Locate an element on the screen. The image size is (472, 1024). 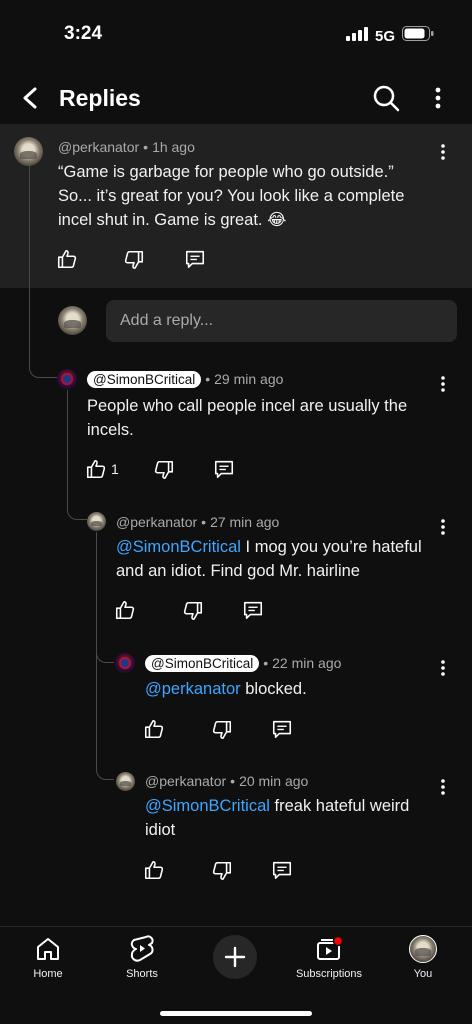
comment-time: 22 min ago is located at coordinates (307, 663).